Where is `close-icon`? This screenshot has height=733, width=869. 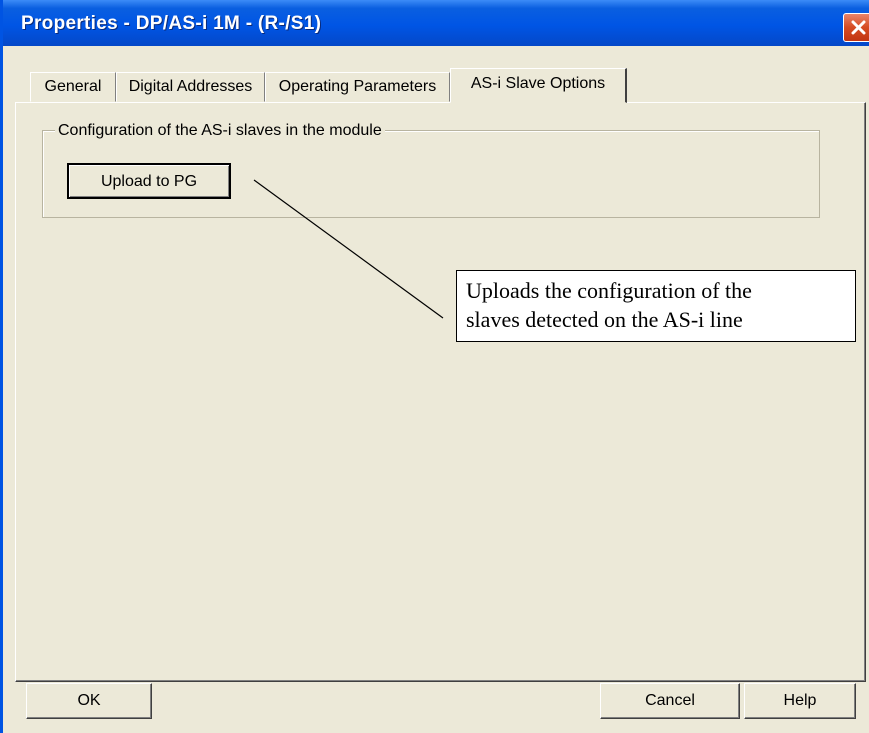
close-icon is located at coordinates (858, 27).